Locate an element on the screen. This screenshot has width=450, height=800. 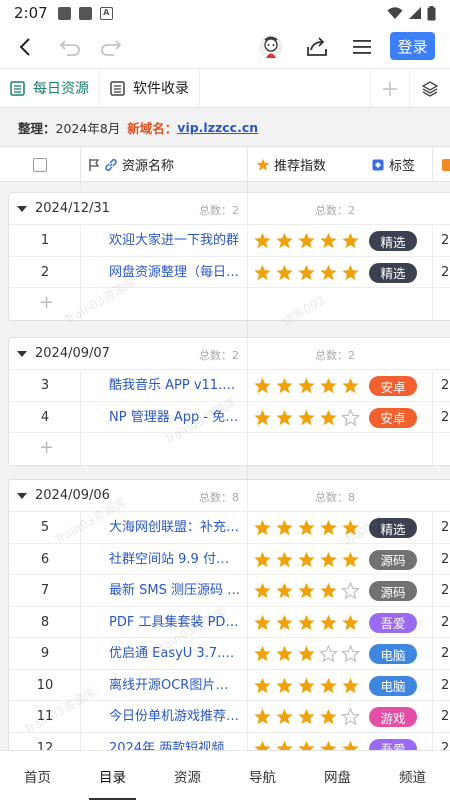
resource-name-link: 酷我音乐 APP v11.0.0 is located at coordinates (175, 385).